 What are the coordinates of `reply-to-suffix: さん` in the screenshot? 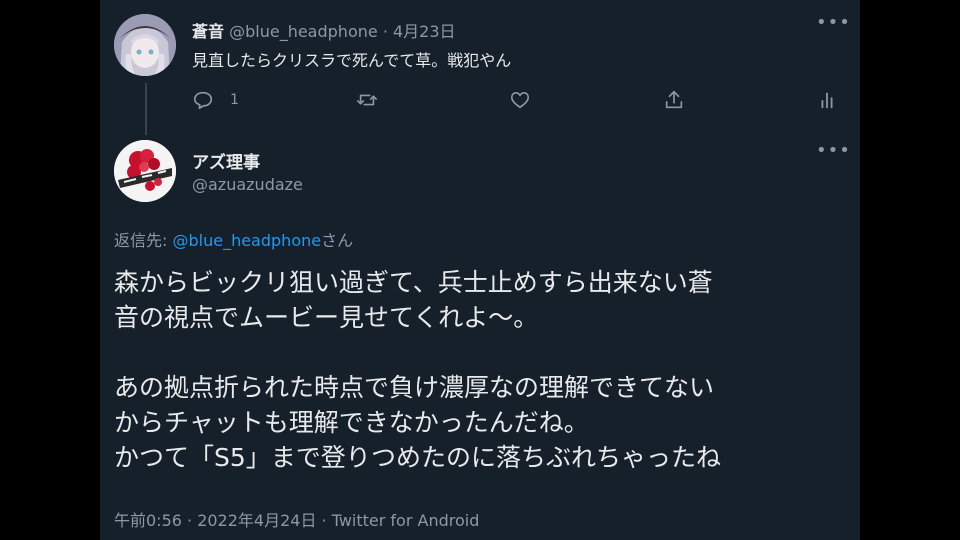 It's located at (337, 240).